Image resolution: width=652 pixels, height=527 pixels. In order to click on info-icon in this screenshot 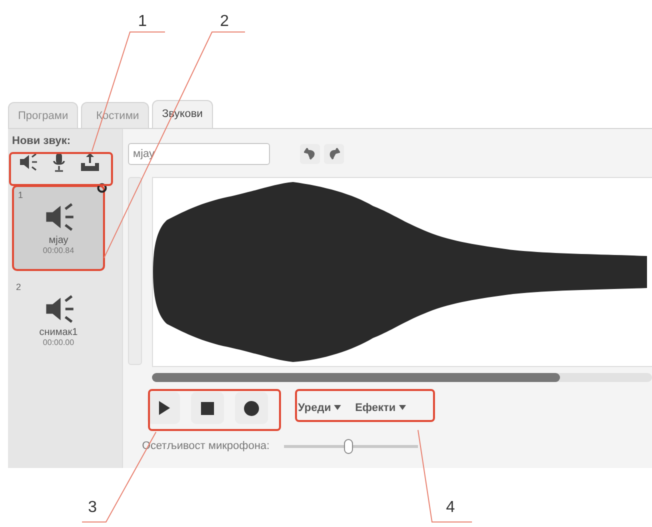, I will do `click(102, 188)`.